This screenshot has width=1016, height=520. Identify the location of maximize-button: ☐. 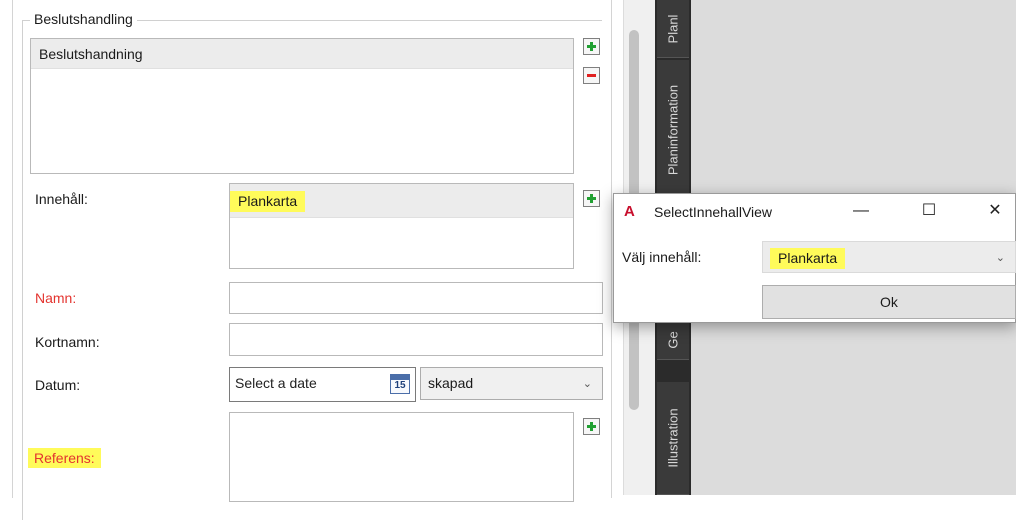
(929, 211).